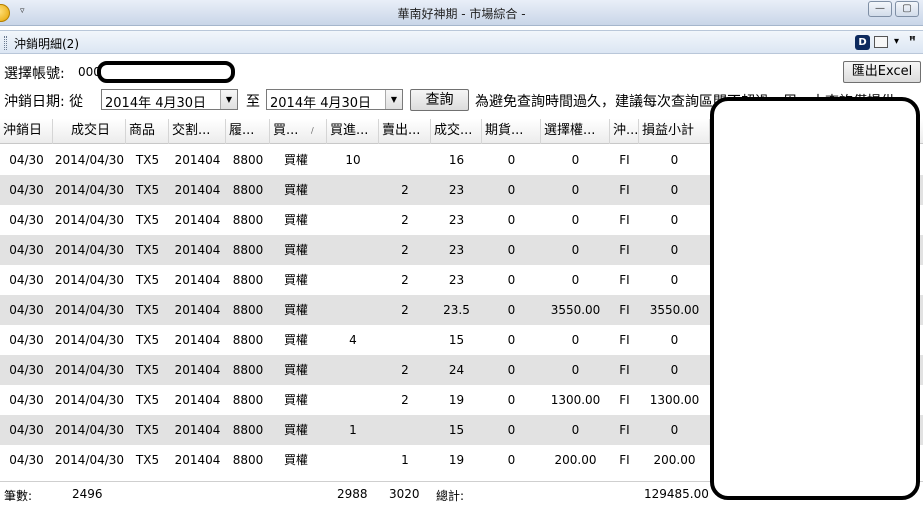 This screenshot has width=923, height=507. What do you see at coordinates (896, 41) in the screenshot?
I see `panel-menu-arrow-icon: ▾` at bounding box center [896, 41].